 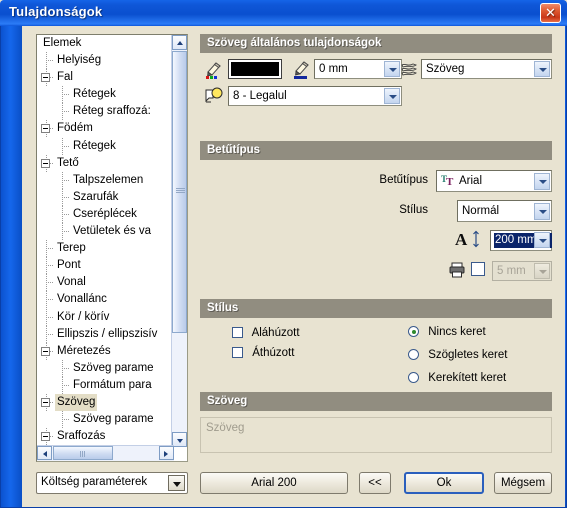 What do you see at coordinates (105, 146) in the screenshot?
I see `tree-item-6: Rétegek` at bounding box center [105, 146].